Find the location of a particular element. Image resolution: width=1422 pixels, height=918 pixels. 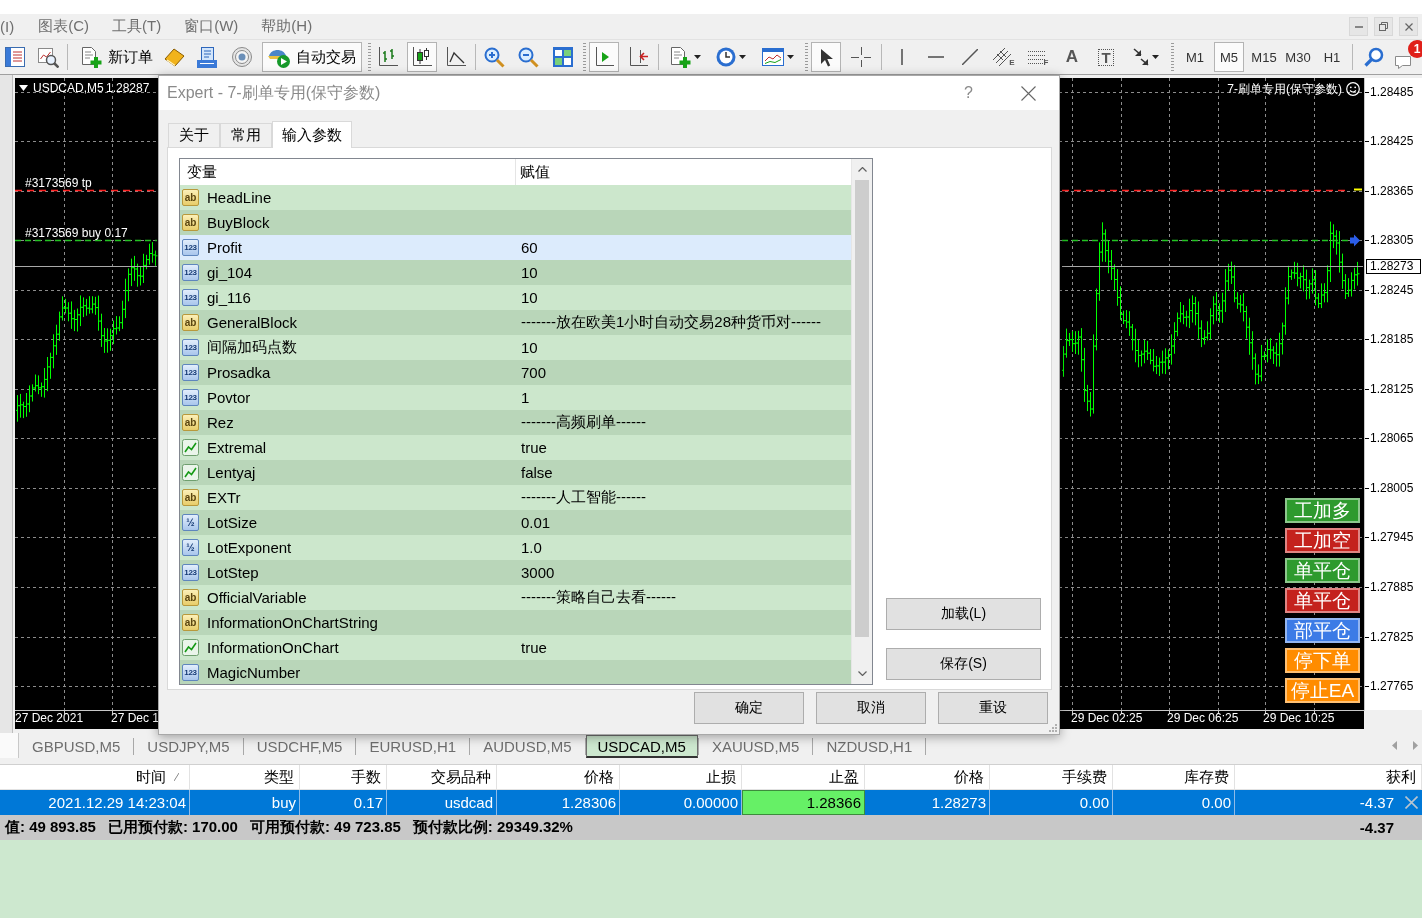

close-button is located at coordinates (1408, 26).